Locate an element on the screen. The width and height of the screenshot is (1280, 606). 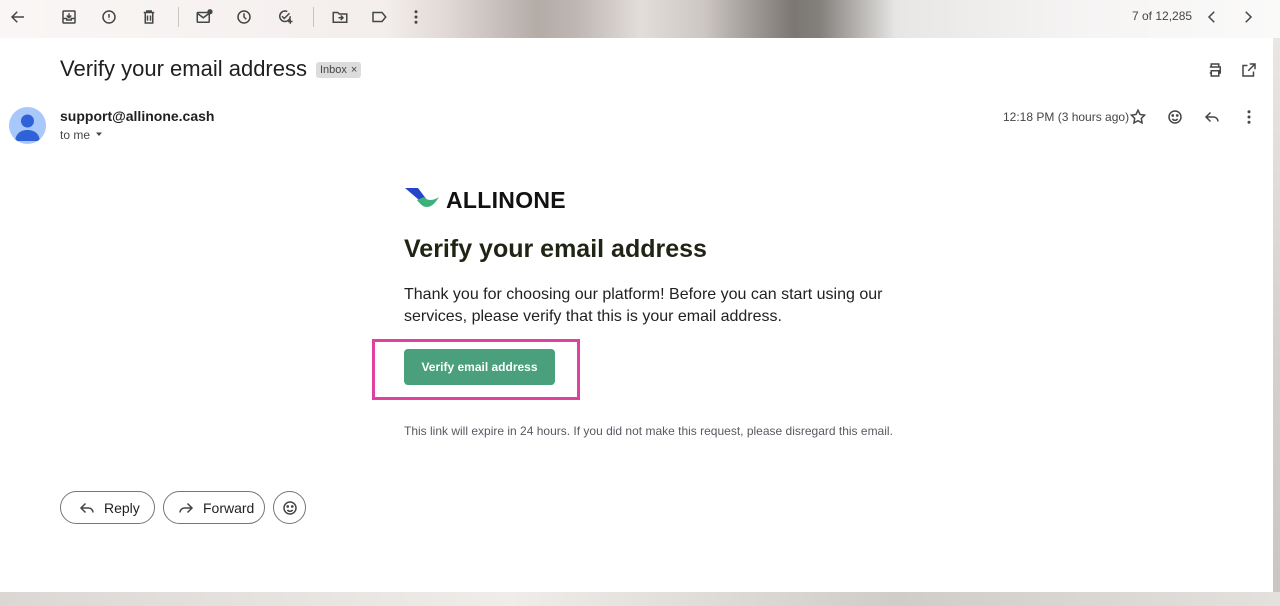
reply-actions: Reply Forward is located at coordinates (183, 507).